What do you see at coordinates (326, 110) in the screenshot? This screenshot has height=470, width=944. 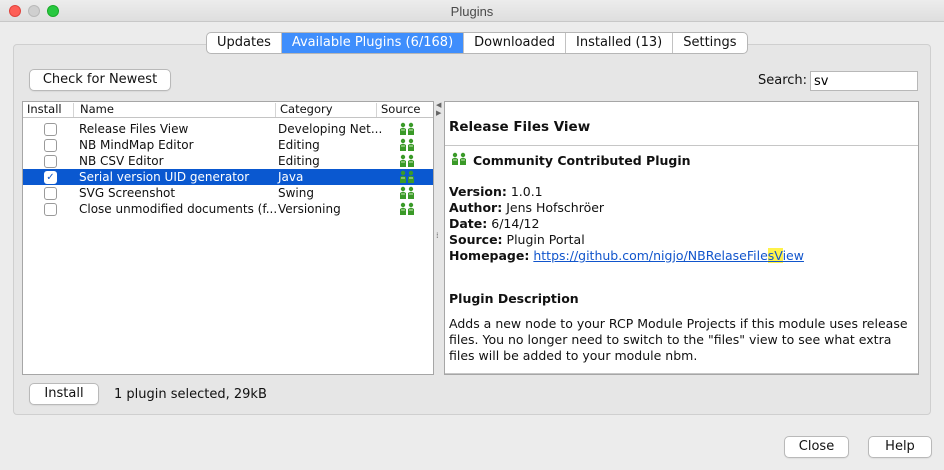 I see `column-header-category: Category` at bounding box center [326, 110].